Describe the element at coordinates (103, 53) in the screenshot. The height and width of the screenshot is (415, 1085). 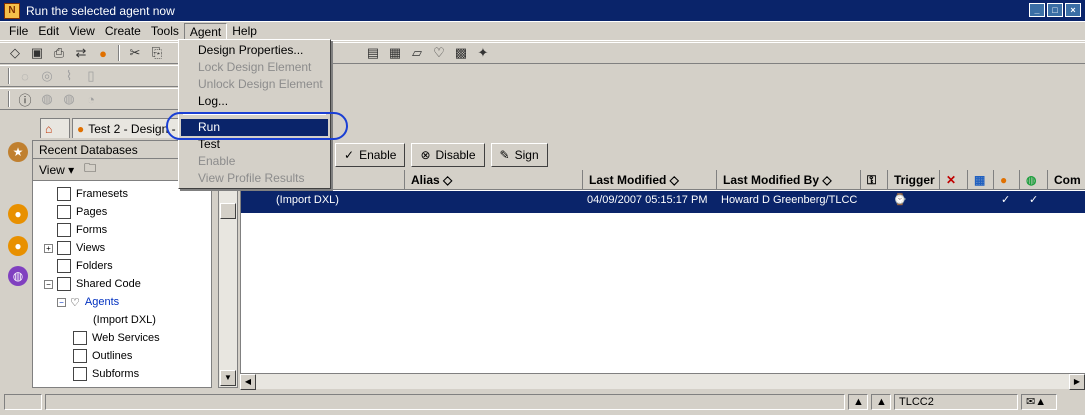
I see `database-icon: ●` at that location.